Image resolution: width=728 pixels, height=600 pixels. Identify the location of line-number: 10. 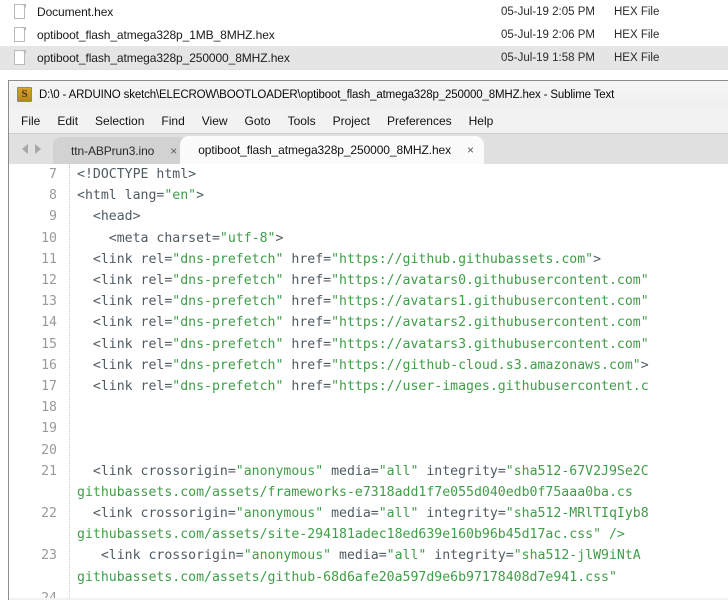
(49, 238).